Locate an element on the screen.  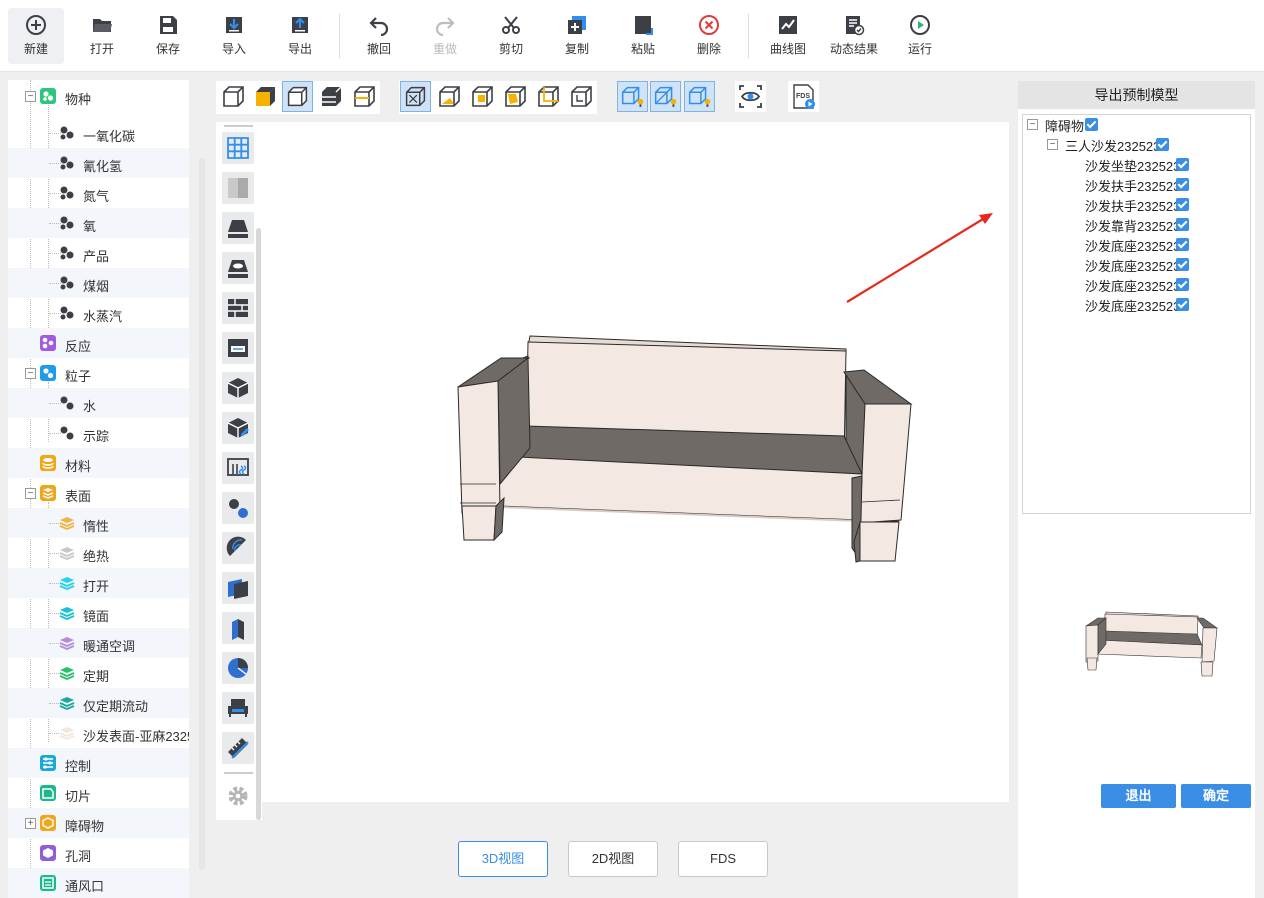
tree-item-species-child: 水蒸汽 is located at coordinates (98, 313).